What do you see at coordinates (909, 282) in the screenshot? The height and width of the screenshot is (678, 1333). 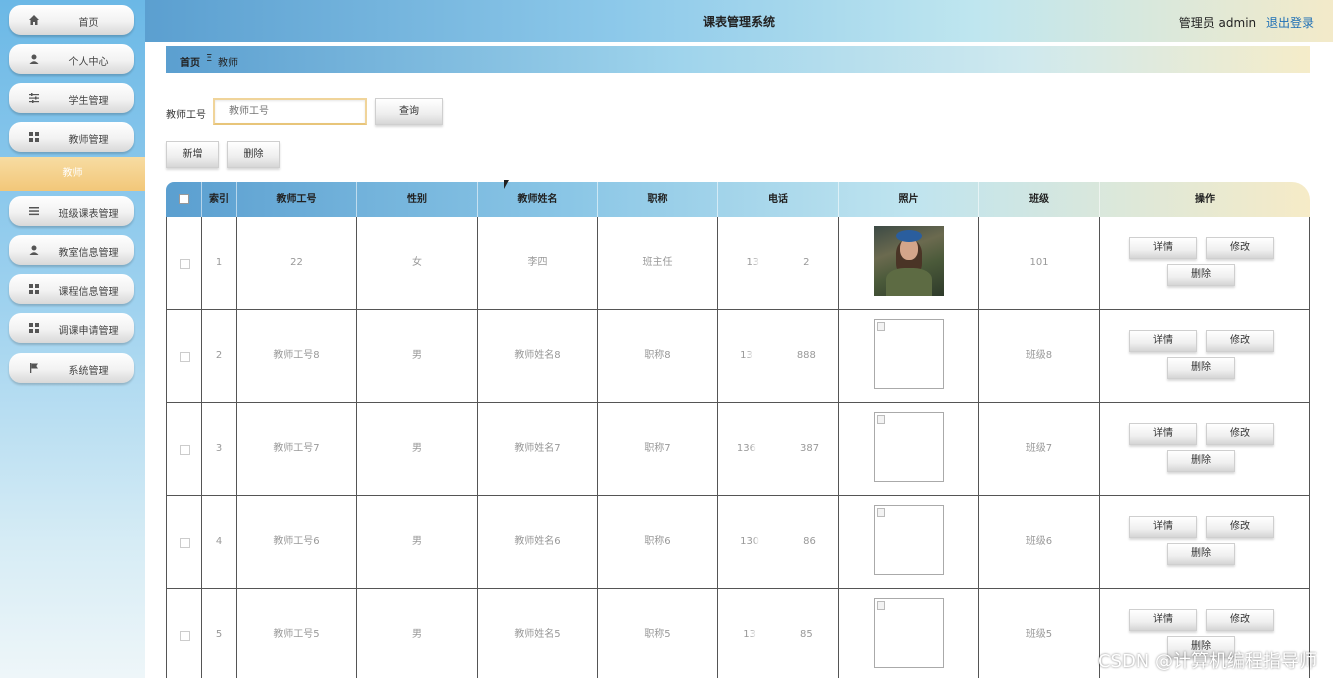 I see `photo-uniform` at bounding box center [909, 282].